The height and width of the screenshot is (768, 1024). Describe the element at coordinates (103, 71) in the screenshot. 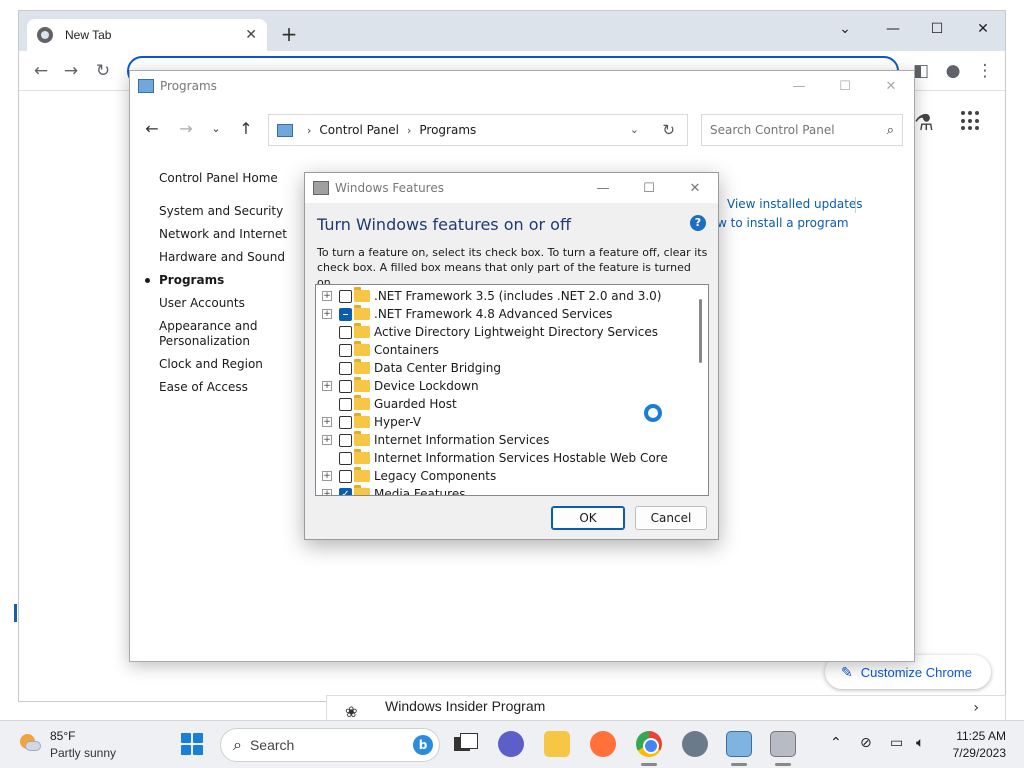

I see `reload-button: ↻` at that location.